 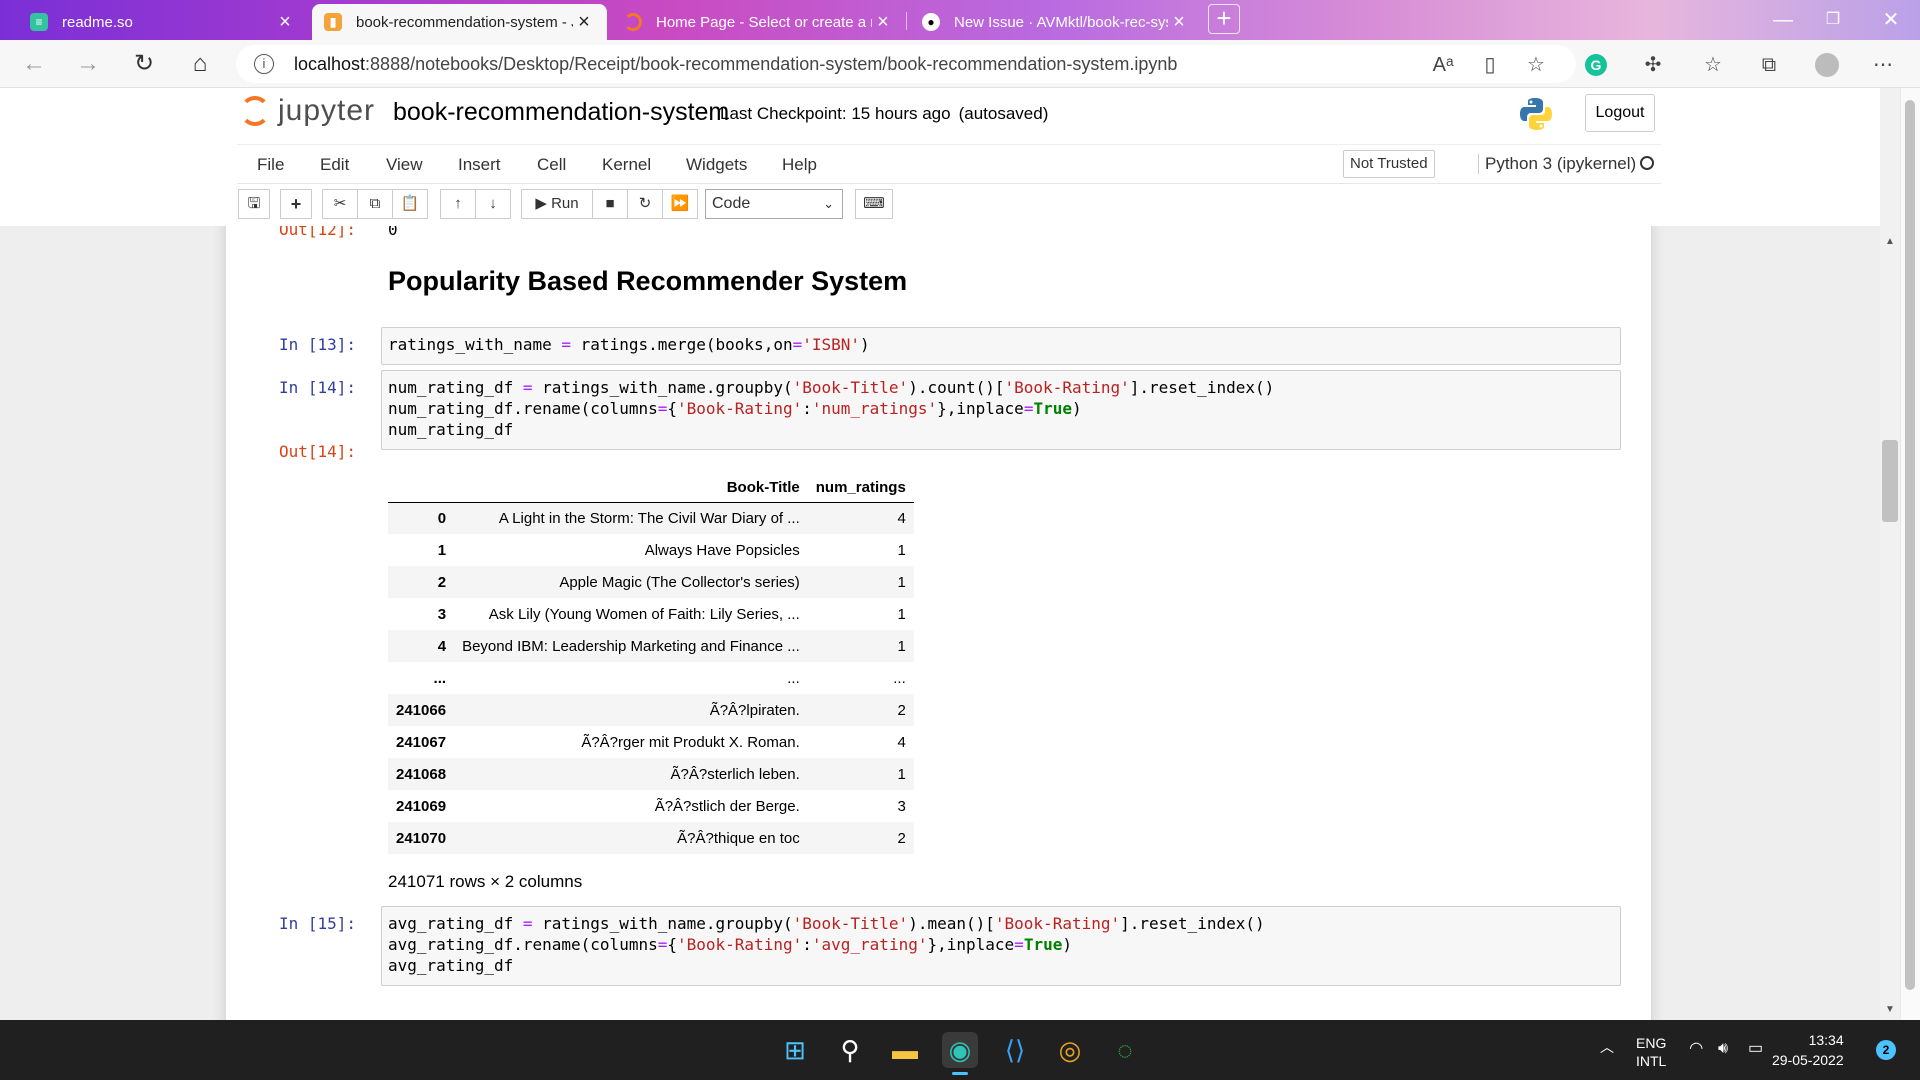 What do you see at coordinates (901, 806) in the screenshot?
I see `num-ratings-cell: 3` at bounding box center [901, 806].